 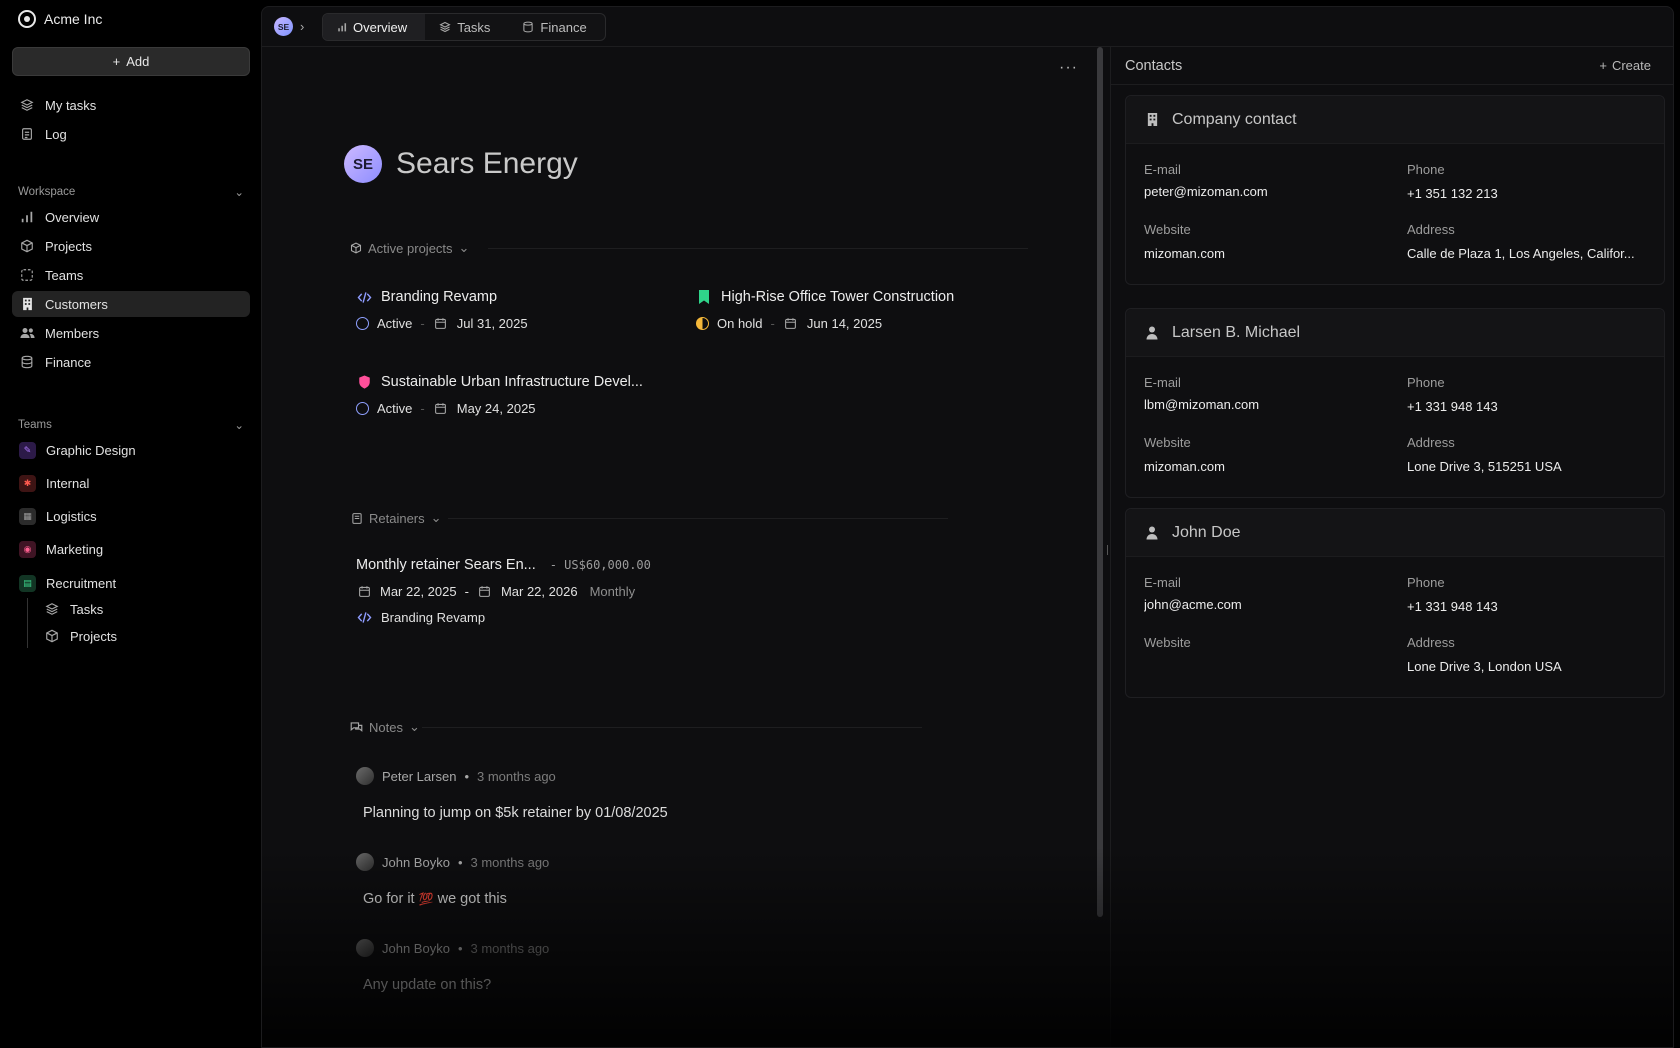 I want to click on org-name: Acme Inc, so click(x=73, y=19).